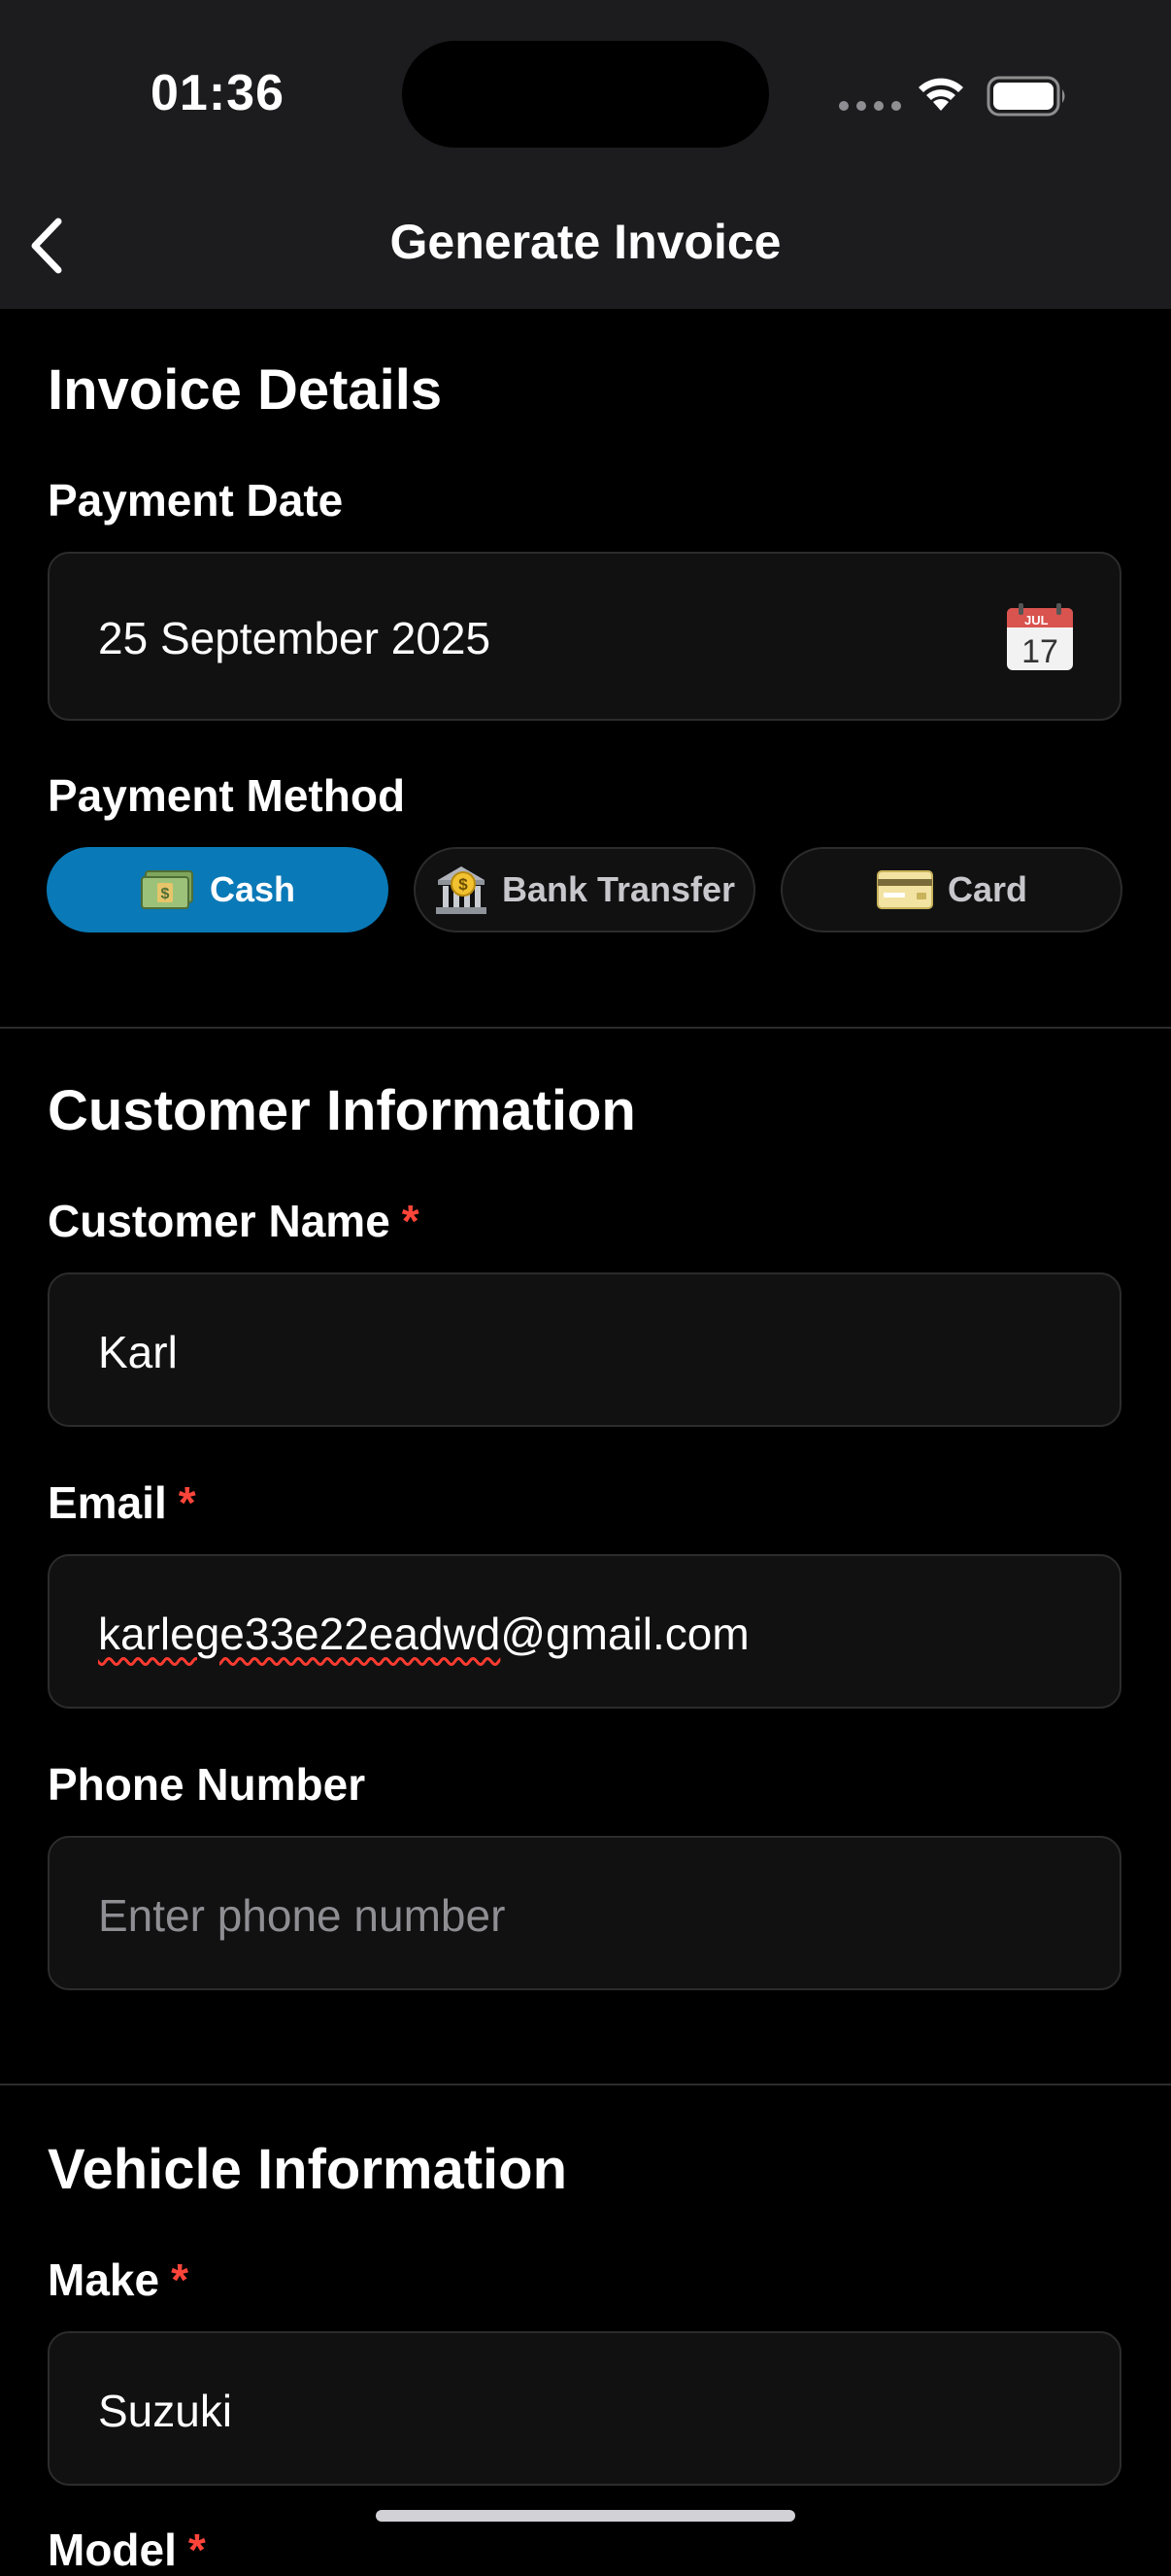 This screenshot has height=2576, width=1171. I want to click on invoice-details-heading: Invoice Details, so click(246, 390).